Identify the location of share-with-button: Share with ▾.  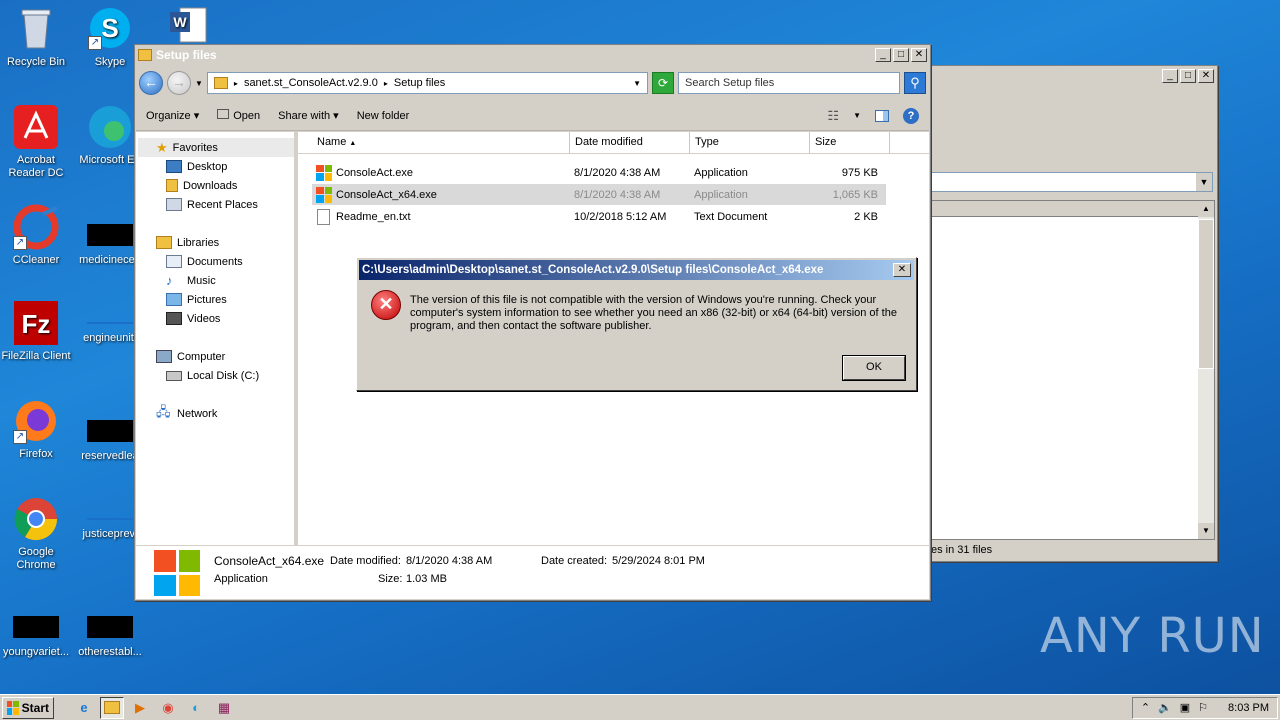
(308, 115).